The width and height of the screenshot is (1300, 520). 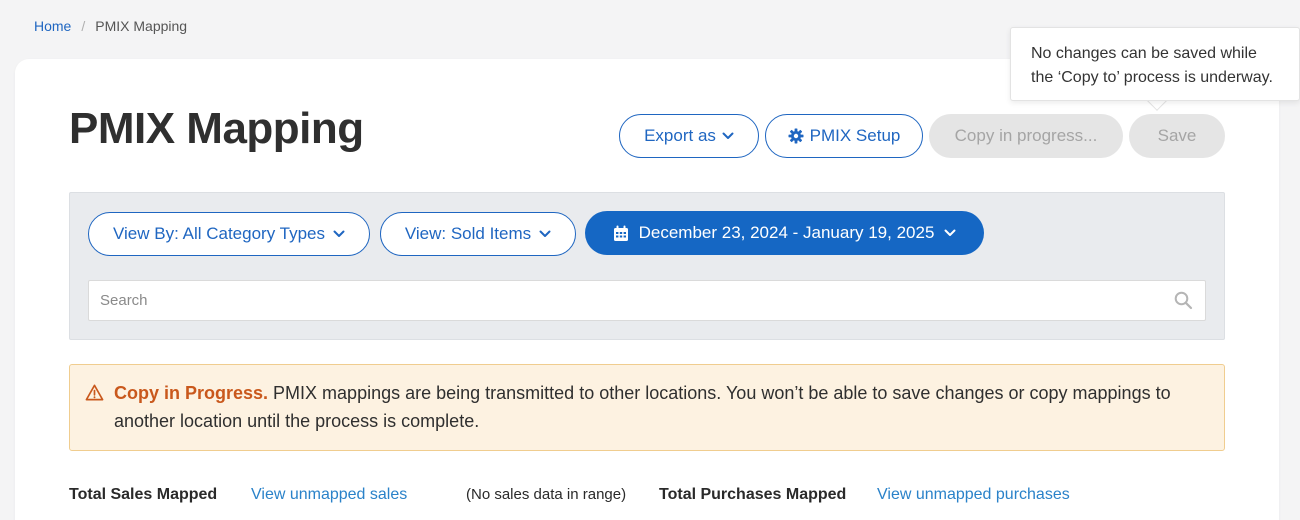 I want to click on alert-title: Copy in Progress., so click(x=191, y=393).